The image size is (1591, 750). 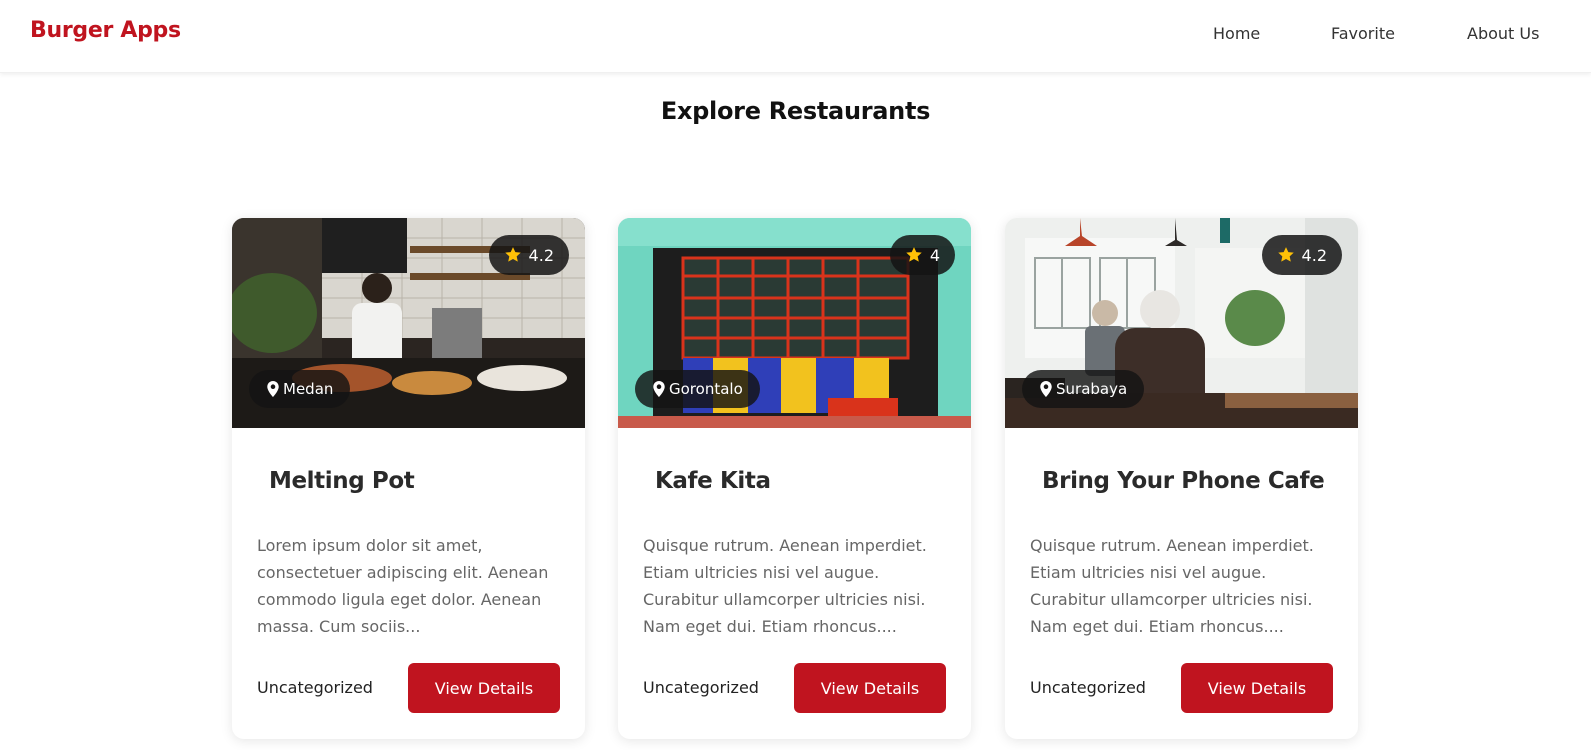 I want to click on location-badge: Surabaya, so click(x=1083, y=389).